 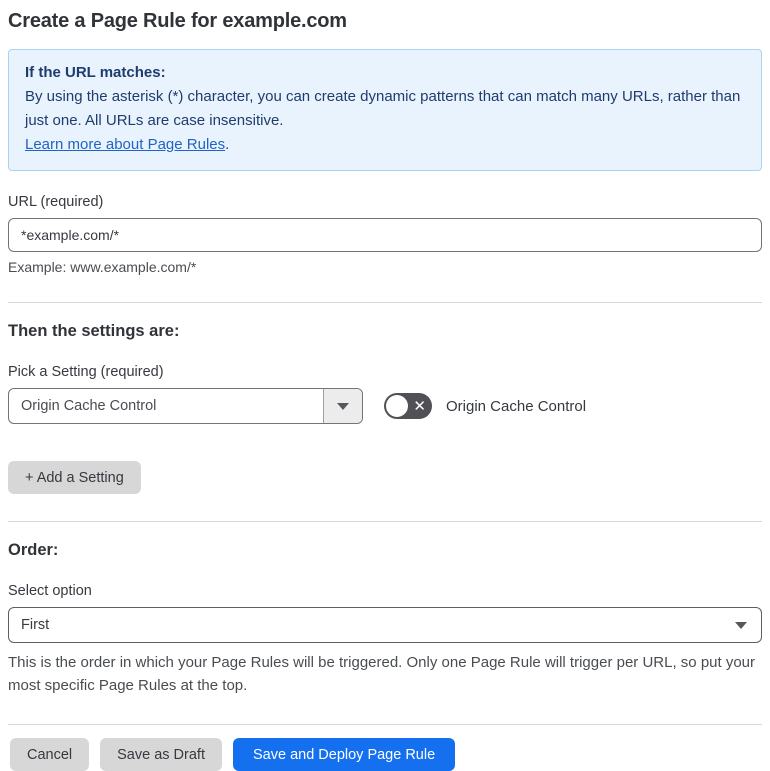 What do you see at coordinates (50, 591) in the screenshot?
I see `order-select-label: Select option` at bounding box center [50, 591].